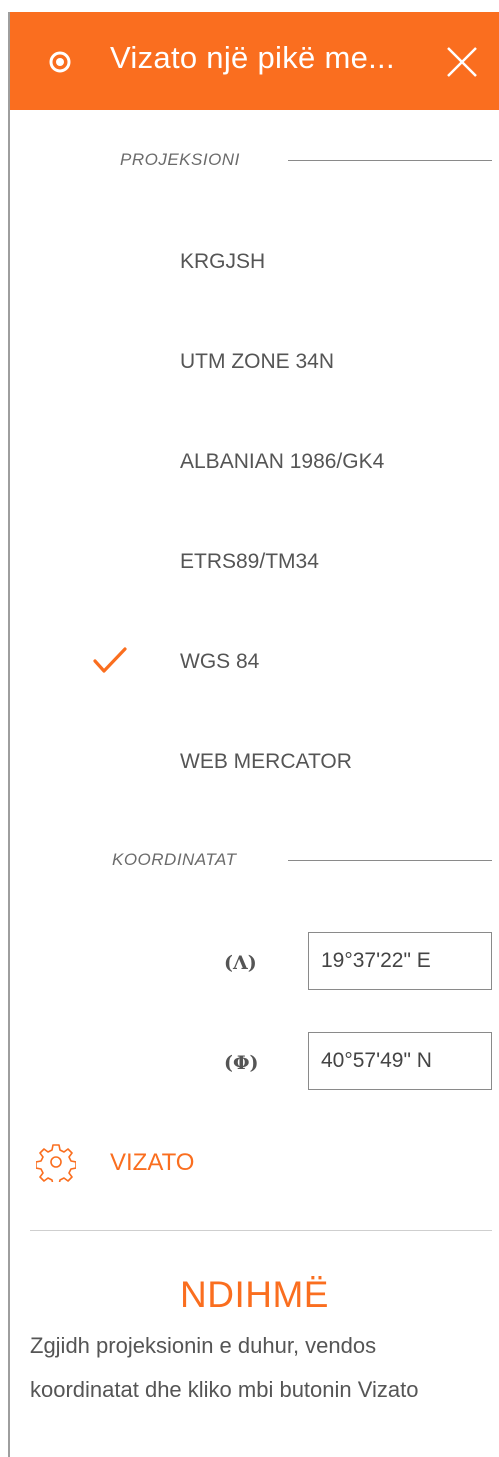 This screenshot has width=499, height=1457. I want to click on projection-section-label: PROJEKSIONI, so click(180, 159).